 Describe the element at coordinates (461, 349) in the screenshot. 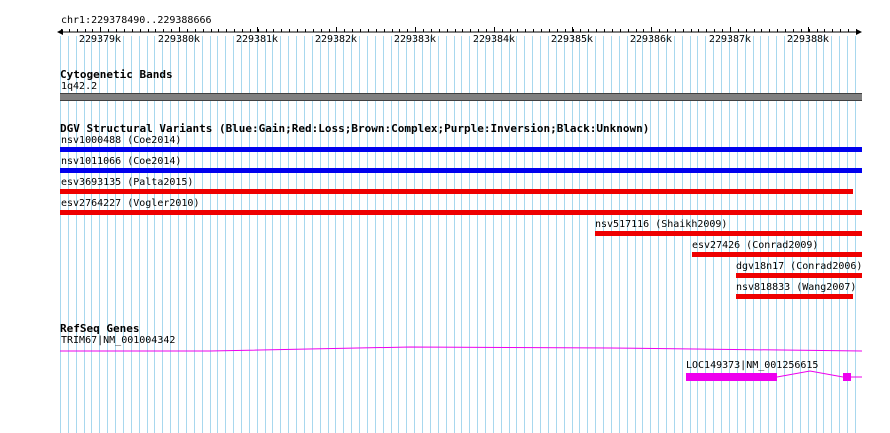

I see `gene-intron-trim67` at that location.